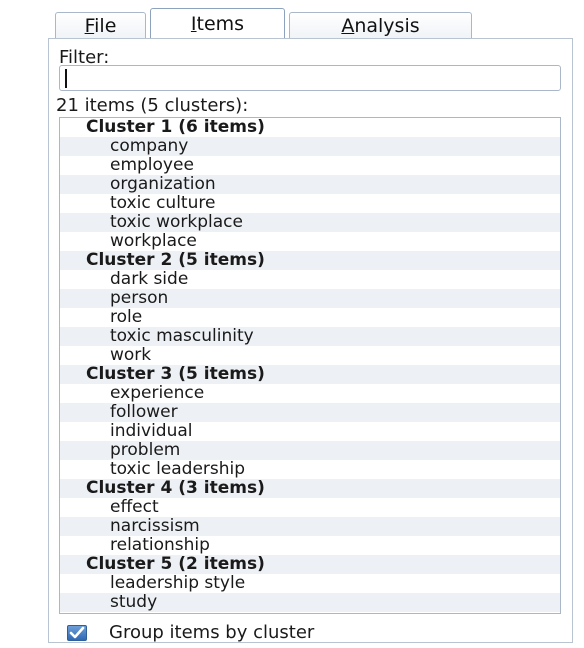 The image size is (584, 648). What do you see at coordinates (310, 526) in the screenshot?
I see `list-item: narcissism` at bounding box center [310, 526].